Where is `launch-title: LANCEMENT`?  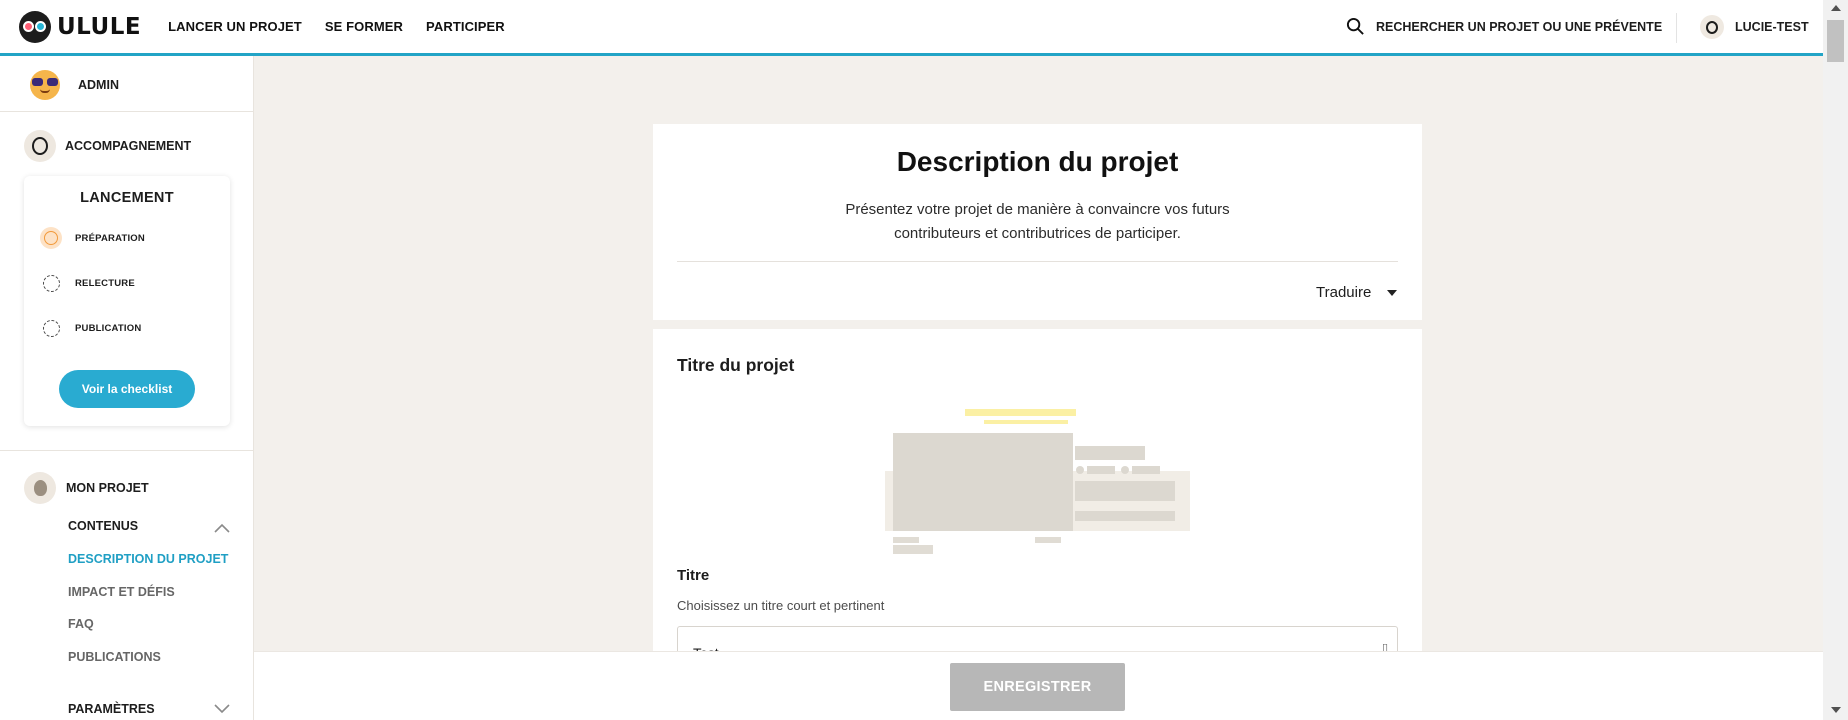
launch-title: LANCEMENT is located at coordinates (127, 198).